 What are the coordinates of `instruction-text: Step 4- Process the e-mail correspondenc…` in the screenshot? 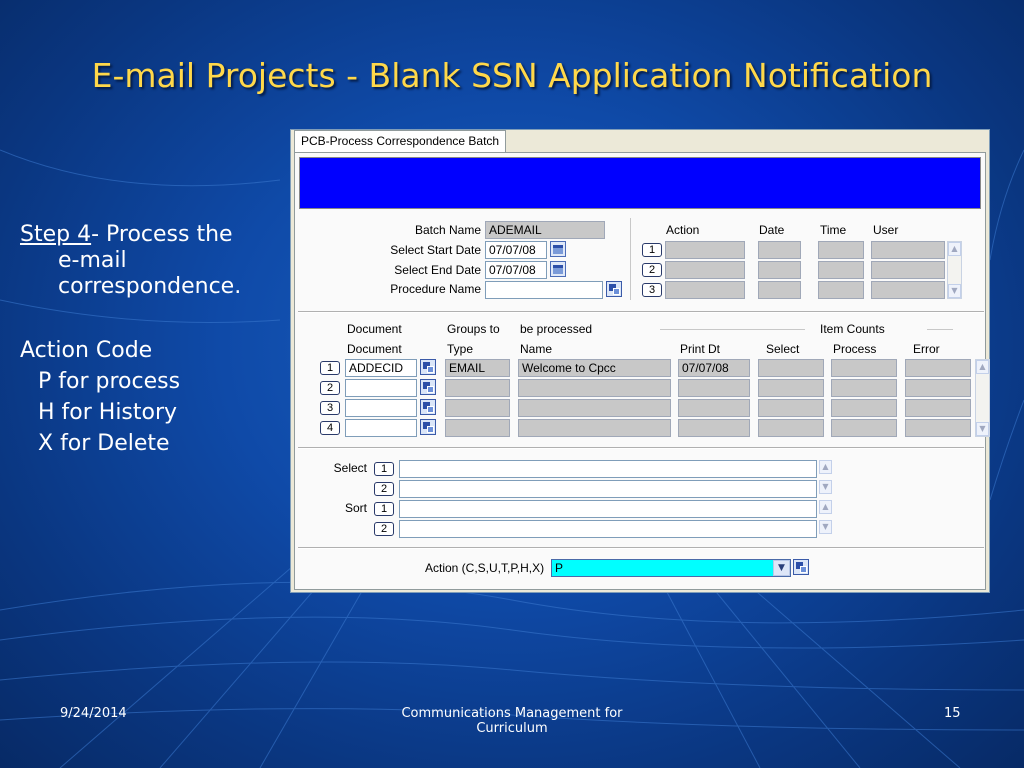 It's located at (155, 340).